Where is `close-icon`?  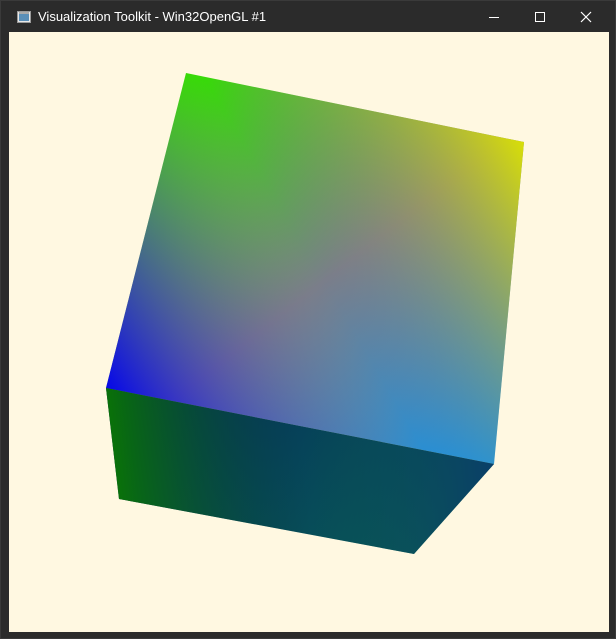 close-icon is located at coordinates (586, 17).